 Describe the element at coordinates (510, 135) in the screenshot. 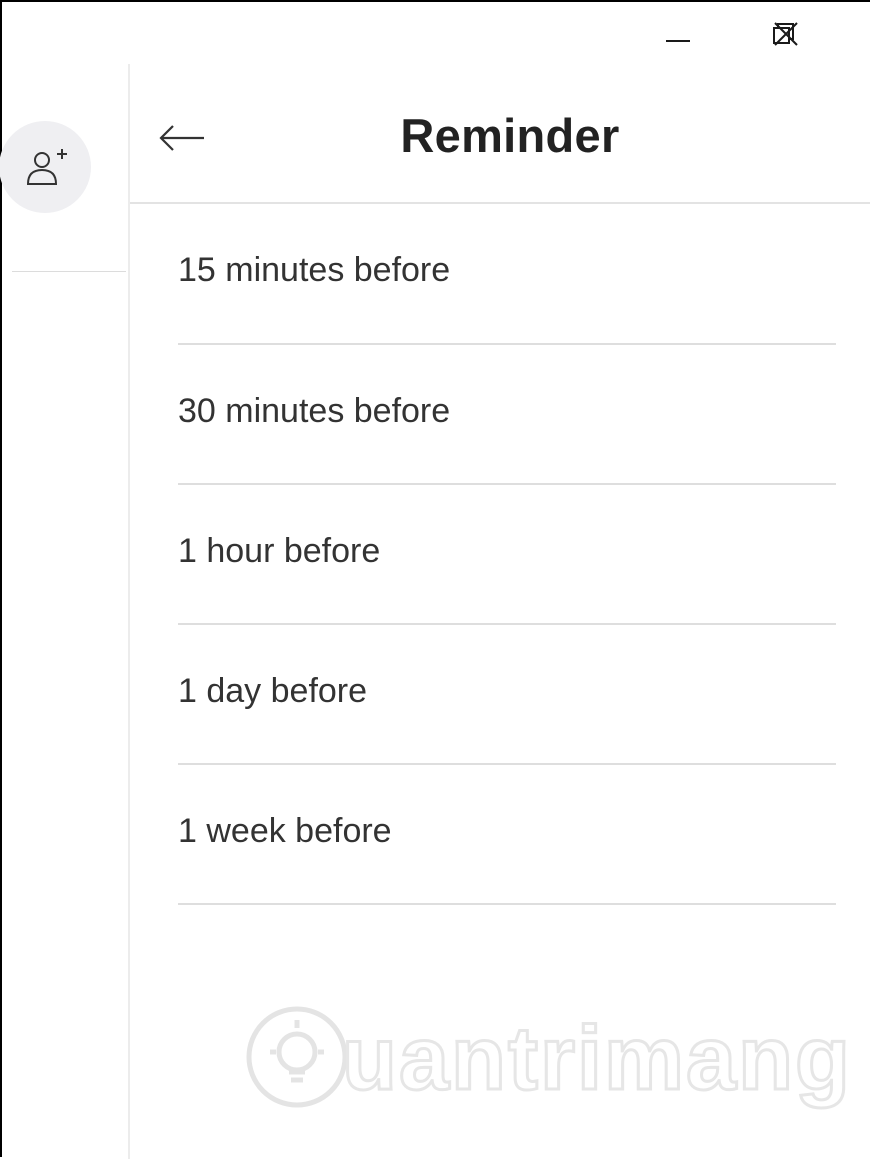

I see `page-title: Reminder` at that location.